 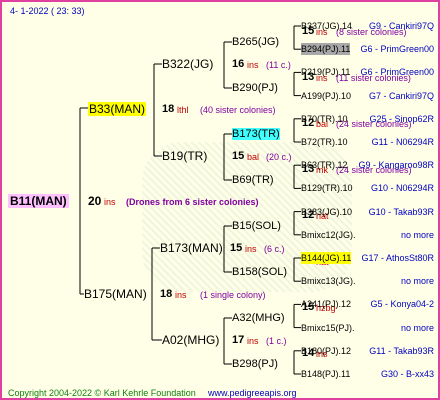 What do you see at coordinates (417, 281) in the screenshot?
I see `gen4-11-tag: no more` at bounding box center [417, 281].